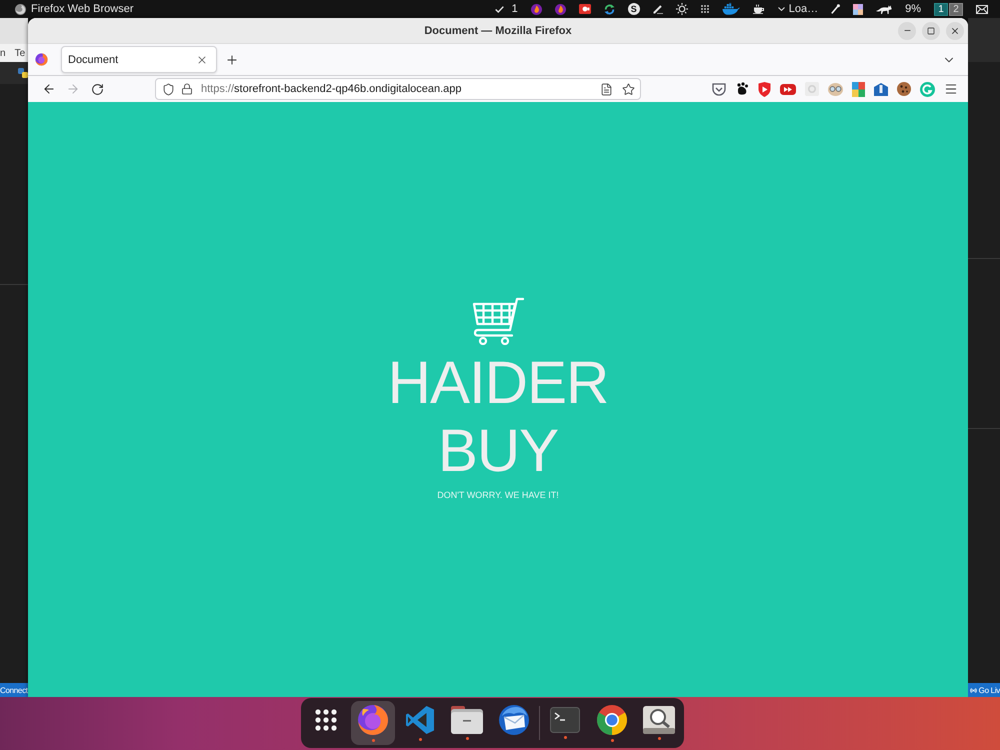  What do you see at coordinates (982, 9) in the screenshot?
I see `mail-icon` at bounding box center [982, 9].